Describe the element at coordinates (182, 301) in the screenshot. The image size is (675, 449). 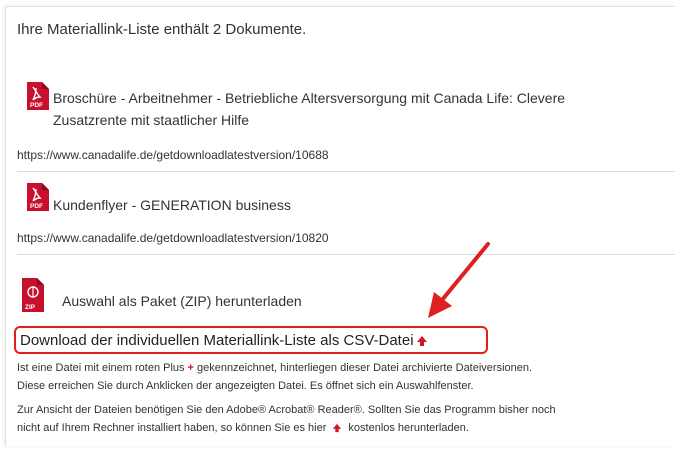
I see `zip-download-link: Auswahl als Paket (ZIP) herunterladen` at that location.